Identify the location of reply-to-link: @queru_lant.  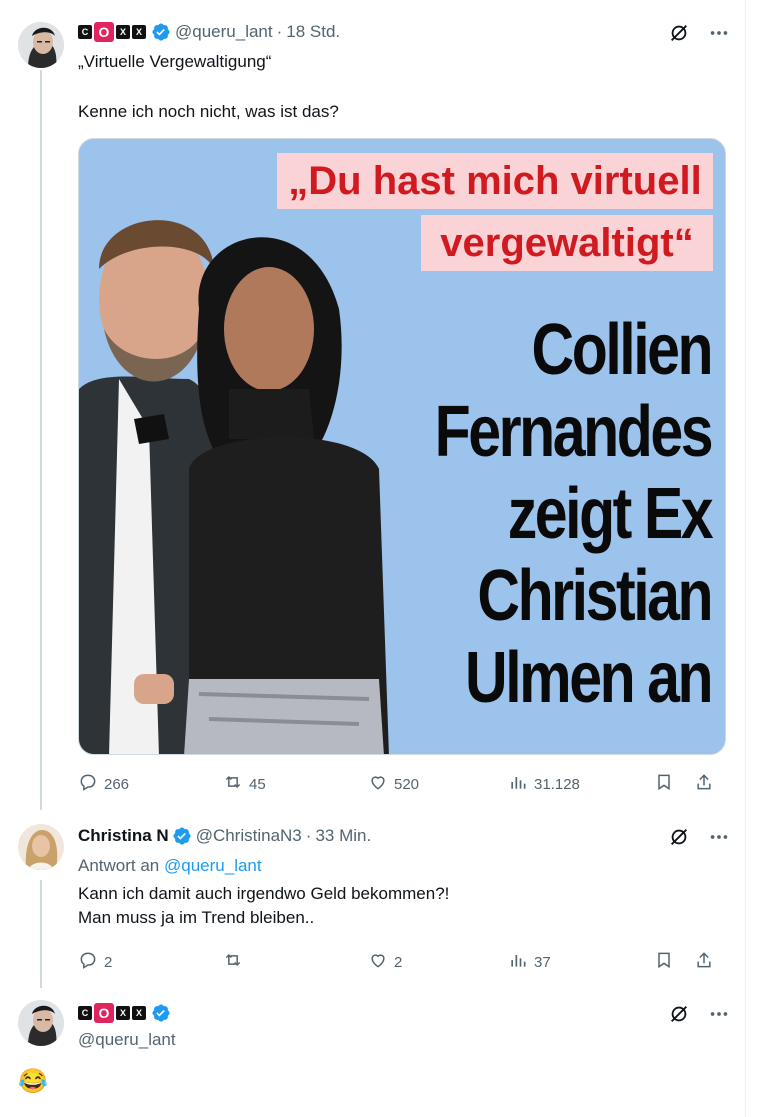
(213, 865).